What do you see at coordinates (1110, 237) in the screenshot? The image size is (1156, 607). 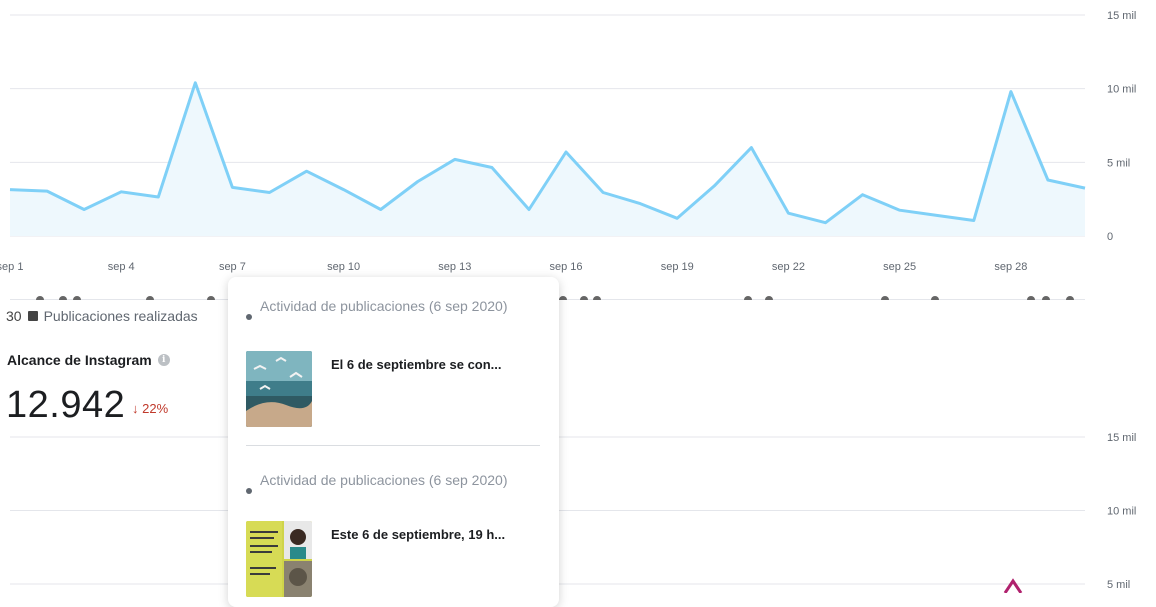 I see `y-tick-label: 0` at bounding box center [1110, 237].